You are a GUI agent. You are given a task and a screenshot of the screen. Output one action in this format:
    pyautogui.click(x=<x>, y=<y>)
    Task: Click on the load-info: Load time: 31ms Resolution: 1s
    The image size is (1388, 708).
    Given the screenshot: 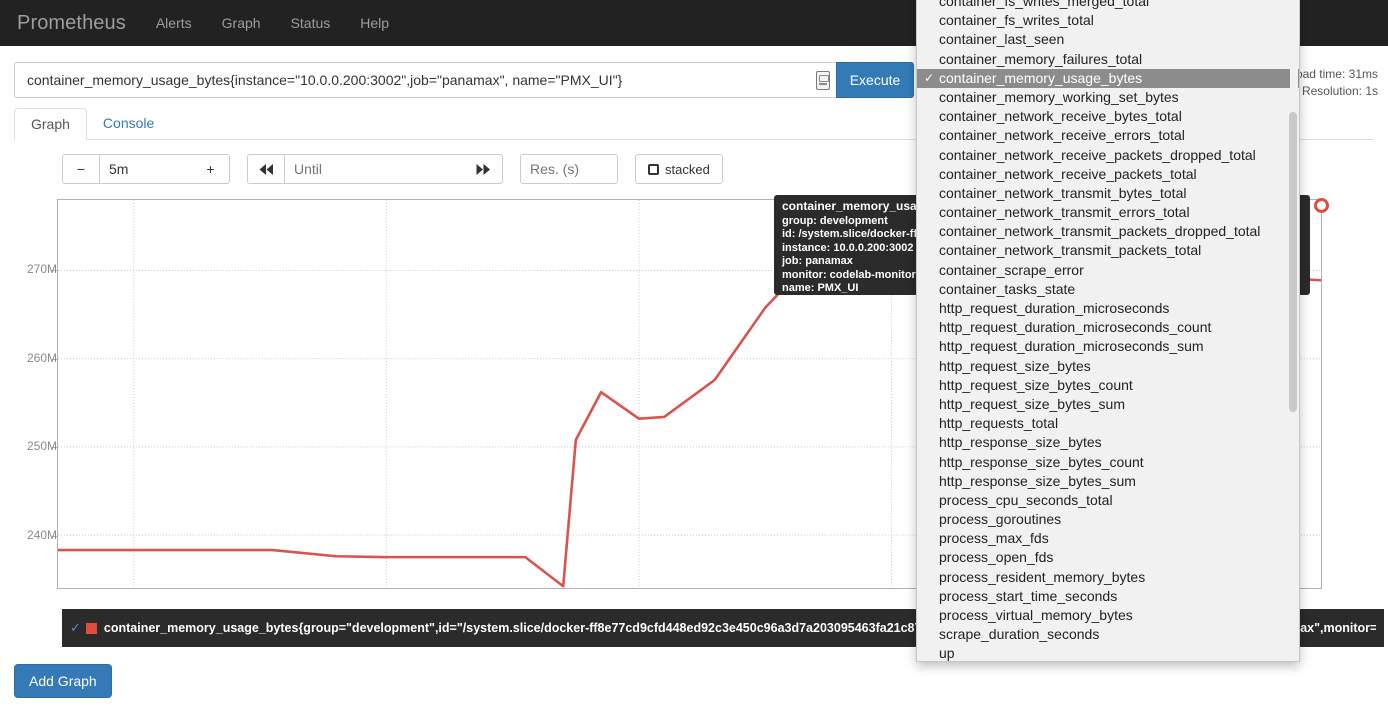 What is the action you would take?
    pyautogui.click(x=1333, y=83)
    